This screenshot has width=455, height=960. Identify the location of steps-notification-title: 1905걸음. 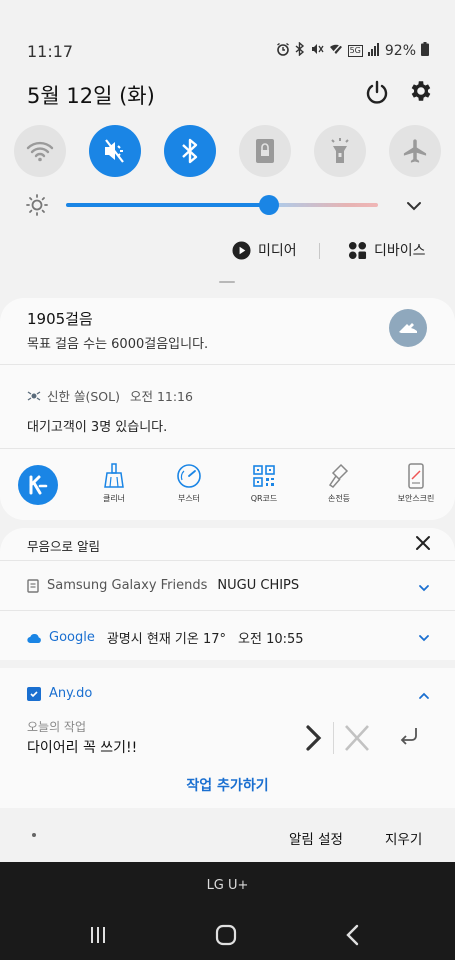
(60, 318).